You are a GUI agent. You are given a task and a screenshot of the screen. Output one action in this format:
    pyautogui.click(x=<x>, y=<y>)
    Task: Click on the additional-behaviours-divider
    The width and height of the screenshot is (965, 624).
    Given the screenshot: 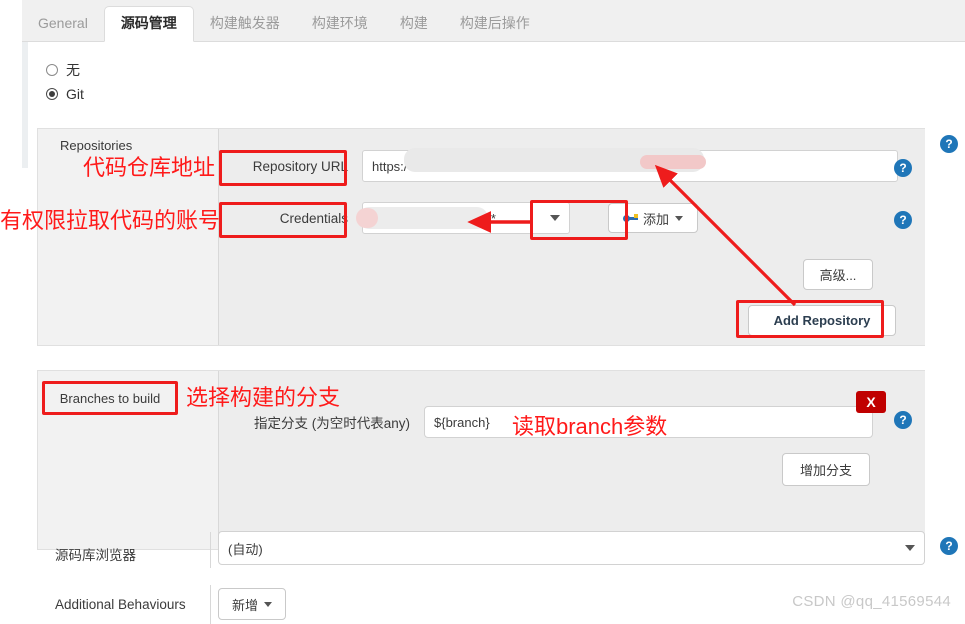 What is the action you would take?
    pyautogui.click(x=210, y=604)
    